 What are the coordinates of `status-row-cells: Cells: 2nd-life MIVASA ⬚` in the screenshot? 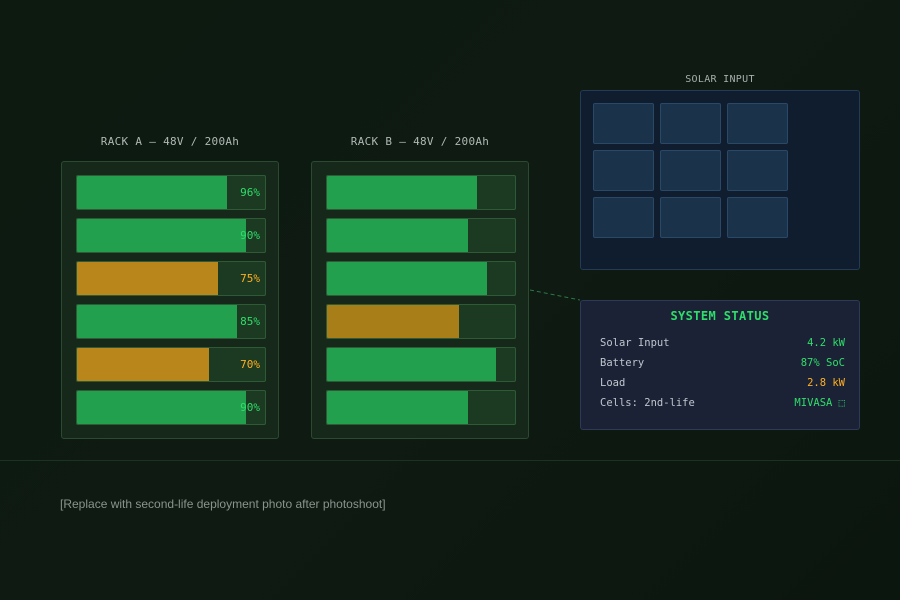 It's located at (722, 403).